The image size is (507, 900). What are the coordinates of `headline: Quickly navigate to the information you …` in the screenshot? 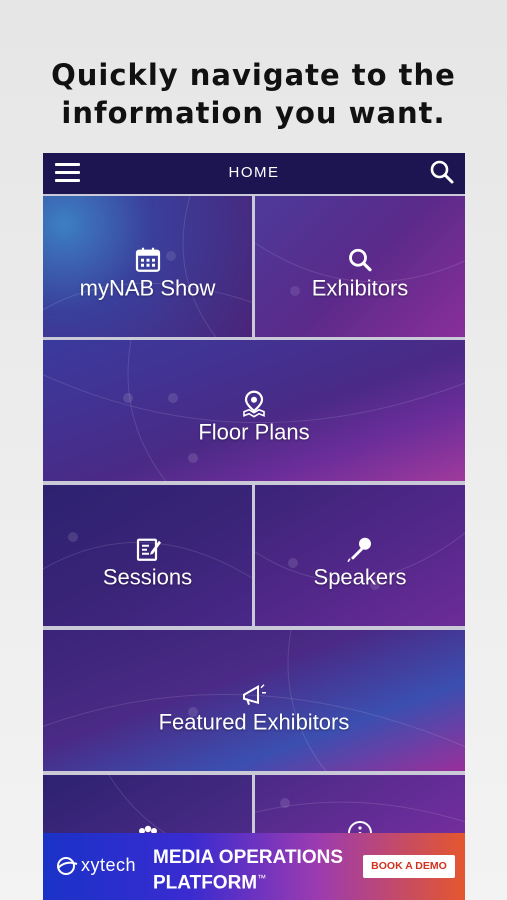 It's located at (253, 94).